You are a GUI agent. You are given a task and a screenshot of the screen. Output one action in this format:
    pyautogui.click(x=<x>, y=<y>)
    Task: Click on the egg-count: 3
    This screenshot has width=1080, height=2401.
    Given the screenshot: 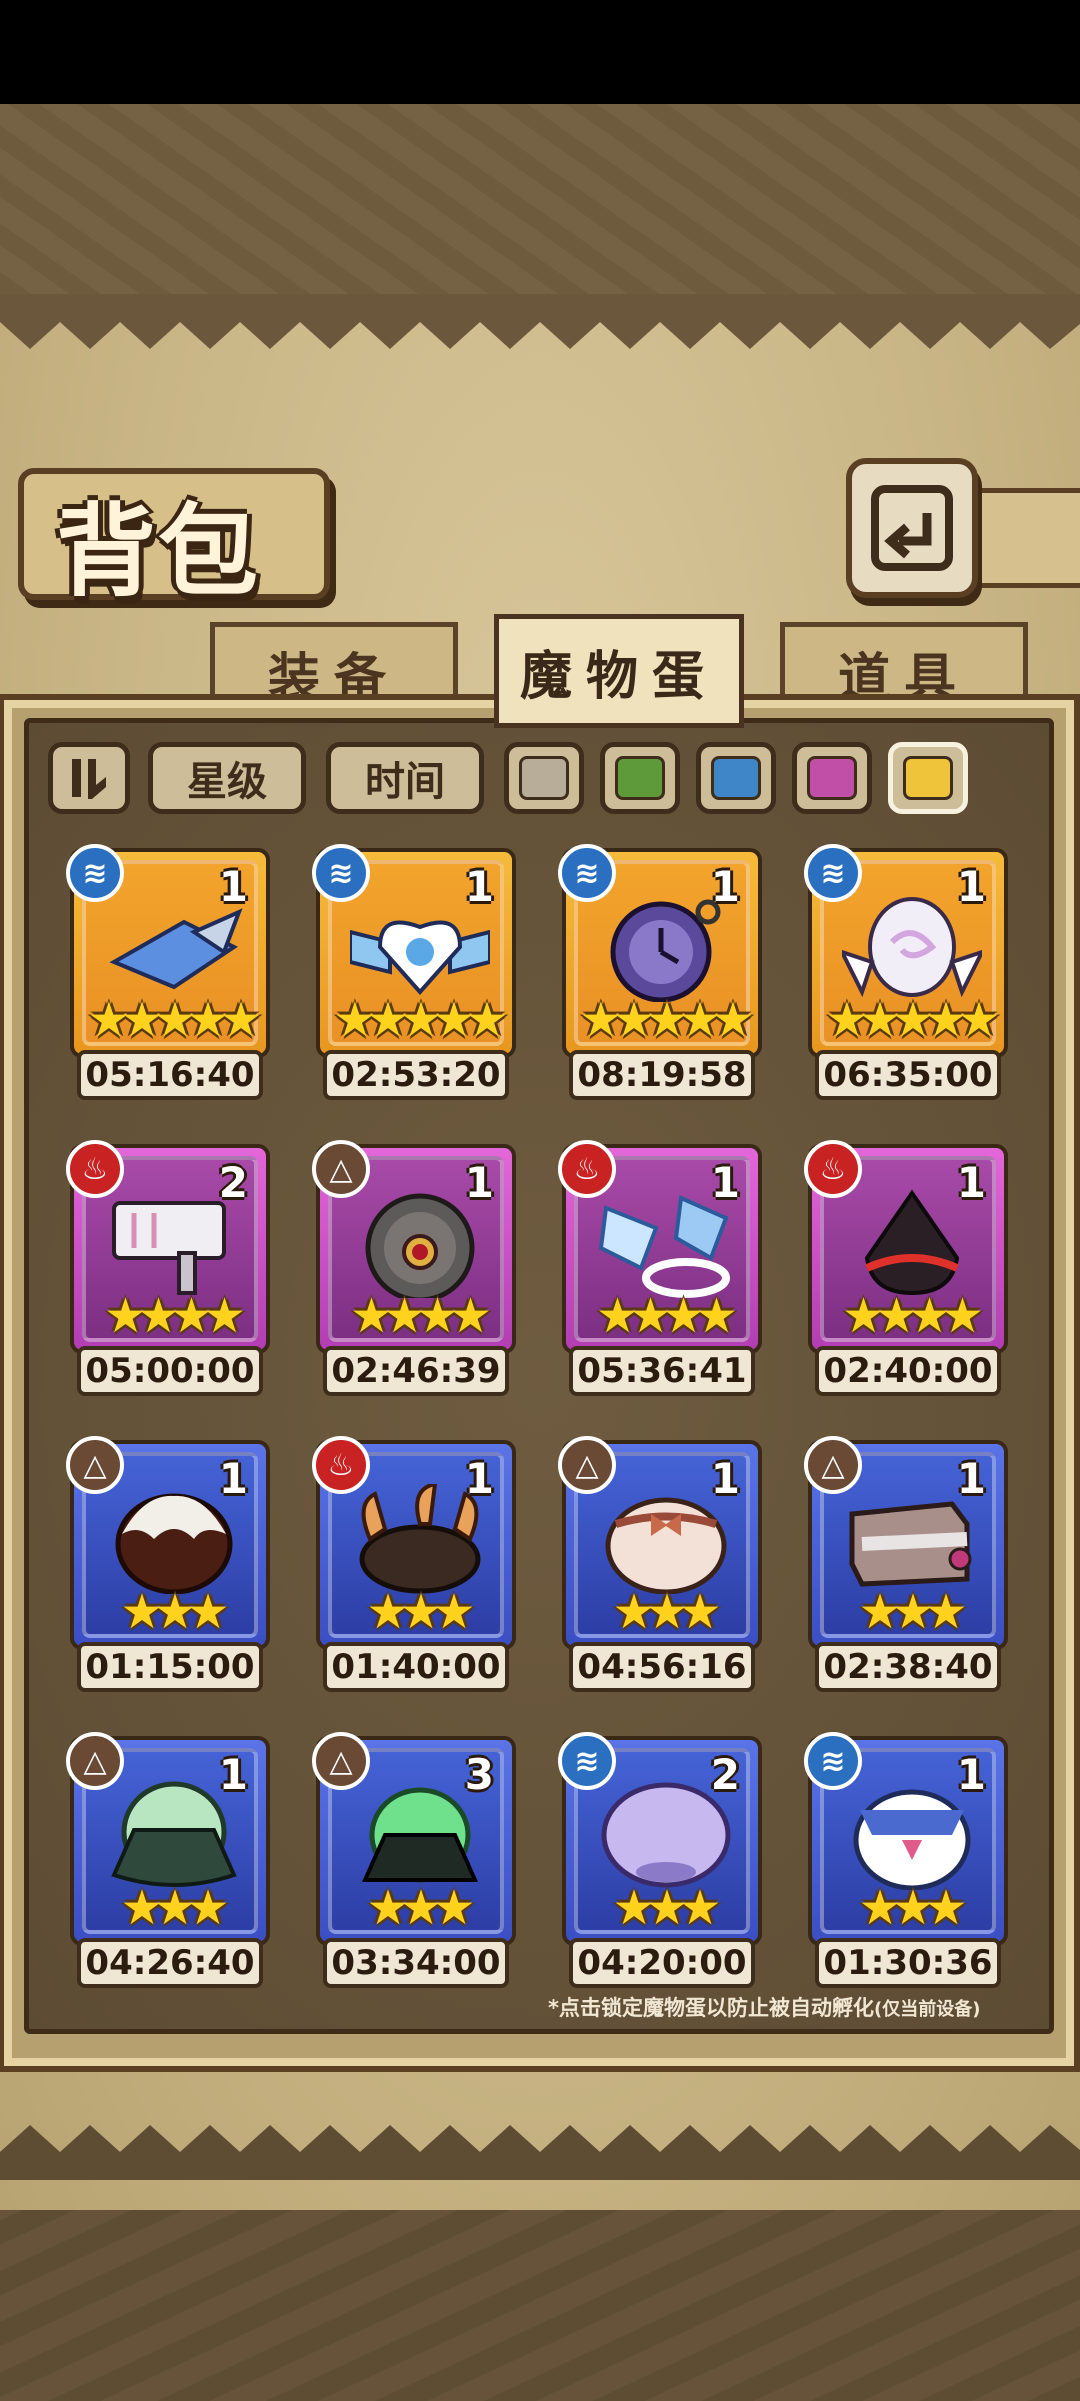 What is the action you would take?
    pyautogui.click(x=479, y=1774)
    